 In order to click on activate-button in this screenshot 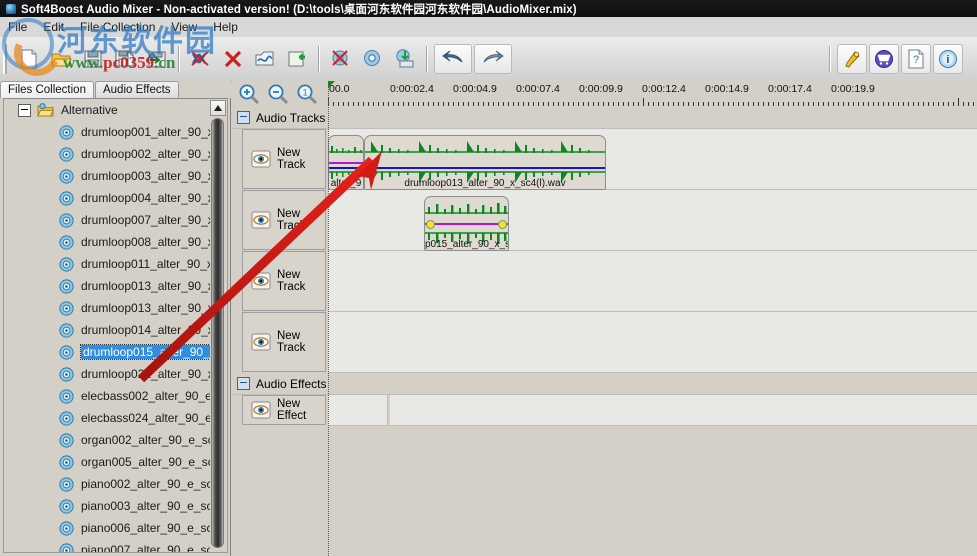, I will do `click(852, 59)`.